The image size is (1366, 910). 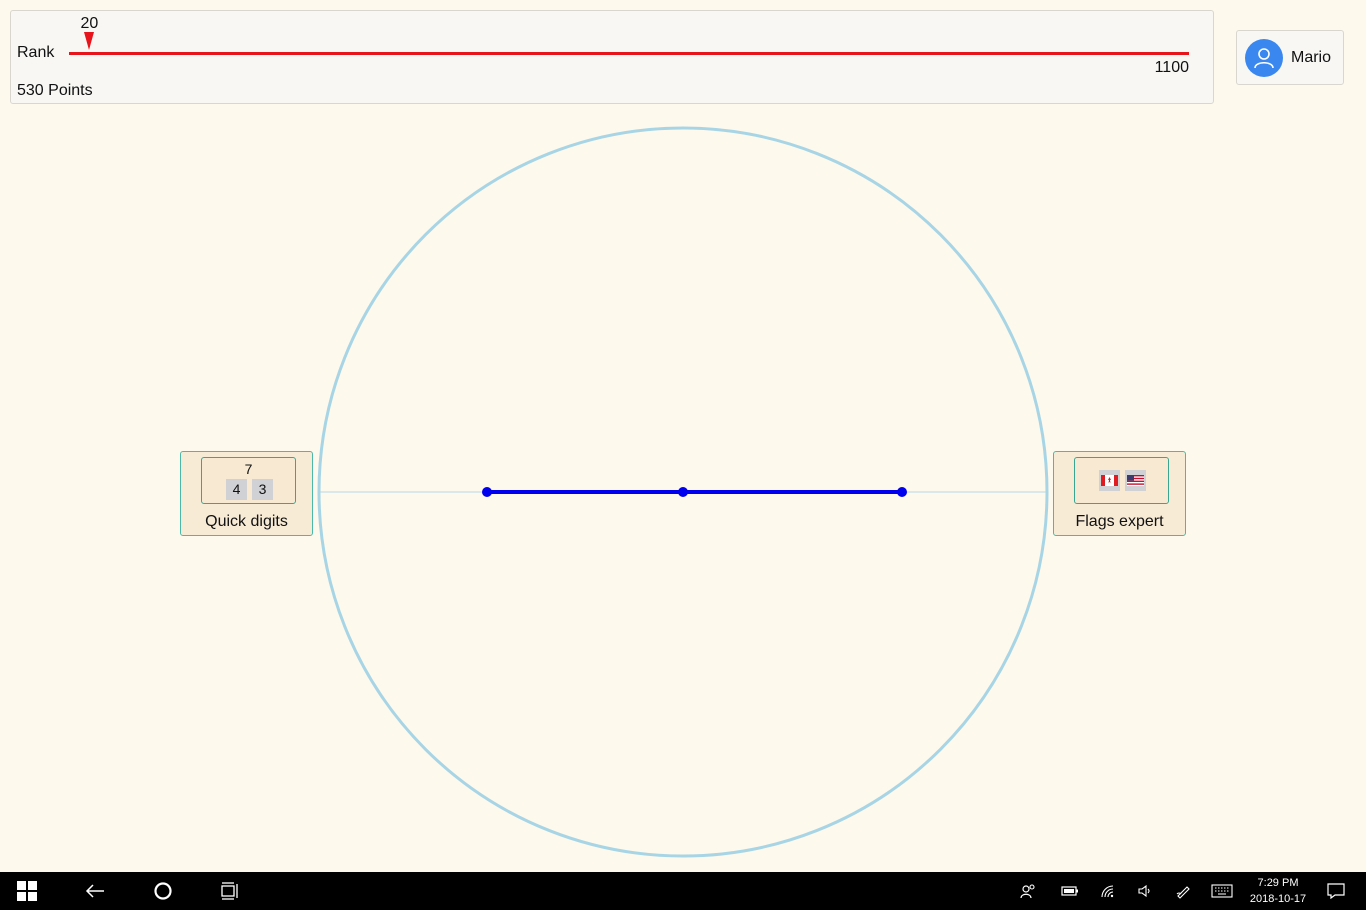 I want to click on usa-flag-icon, so click(x=1135, y=480).